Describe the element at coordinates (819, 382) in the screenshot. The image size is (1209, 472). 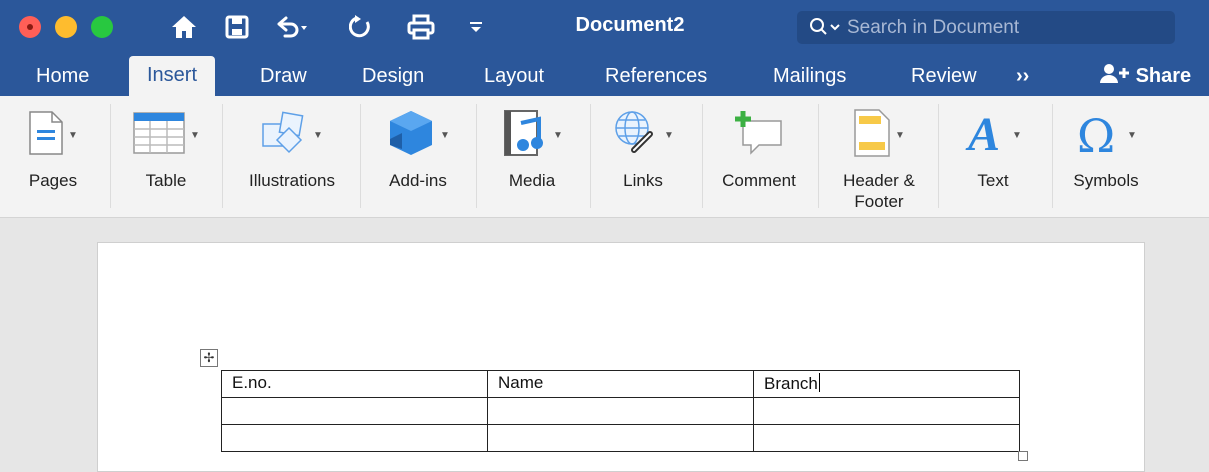
I see `text-cursor` at that location.